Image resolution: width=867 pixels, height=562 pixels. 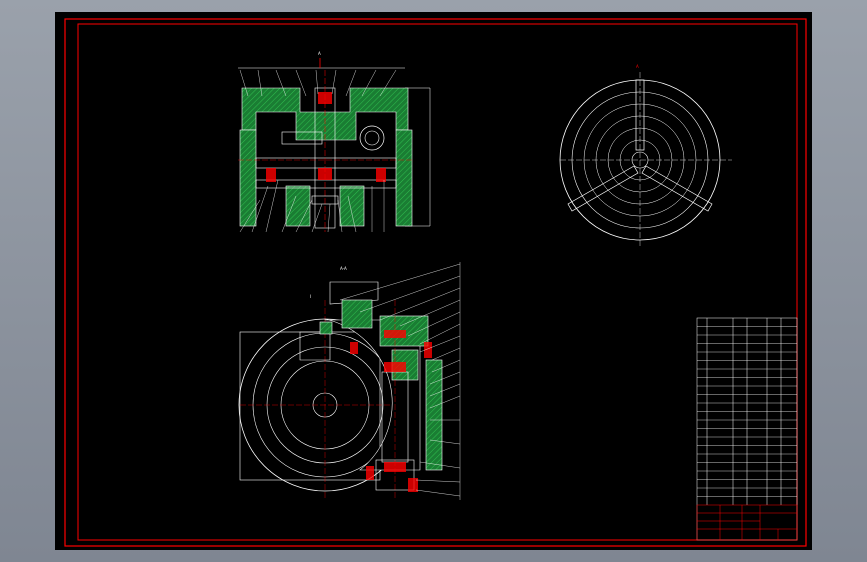 I want to click on title-block, so click(x=747, y=522).